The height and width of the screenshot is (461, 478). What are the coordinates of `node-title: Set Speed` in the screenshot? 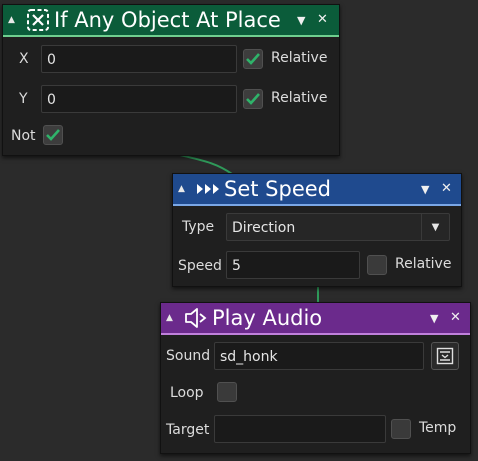 It's located at (277, 189).